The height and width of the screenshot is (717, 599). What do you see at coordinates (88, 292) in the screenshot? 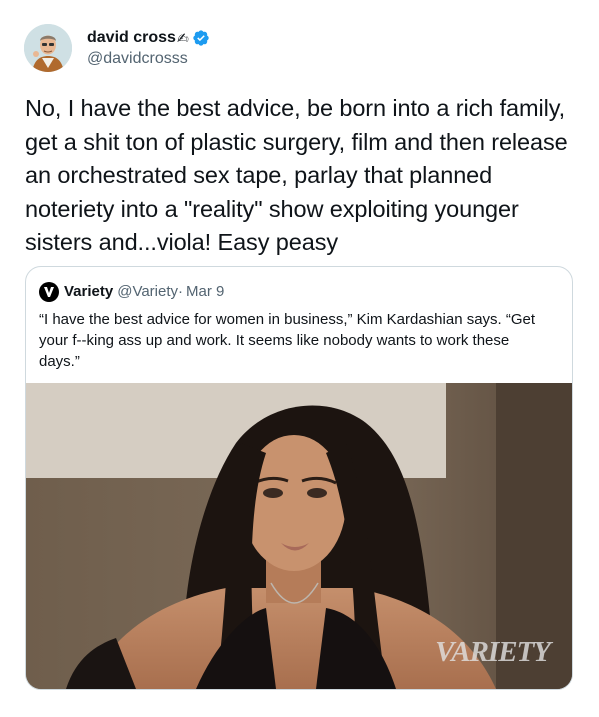
I see `quoted-author-name: Variety` at bounding box center [88, 292].